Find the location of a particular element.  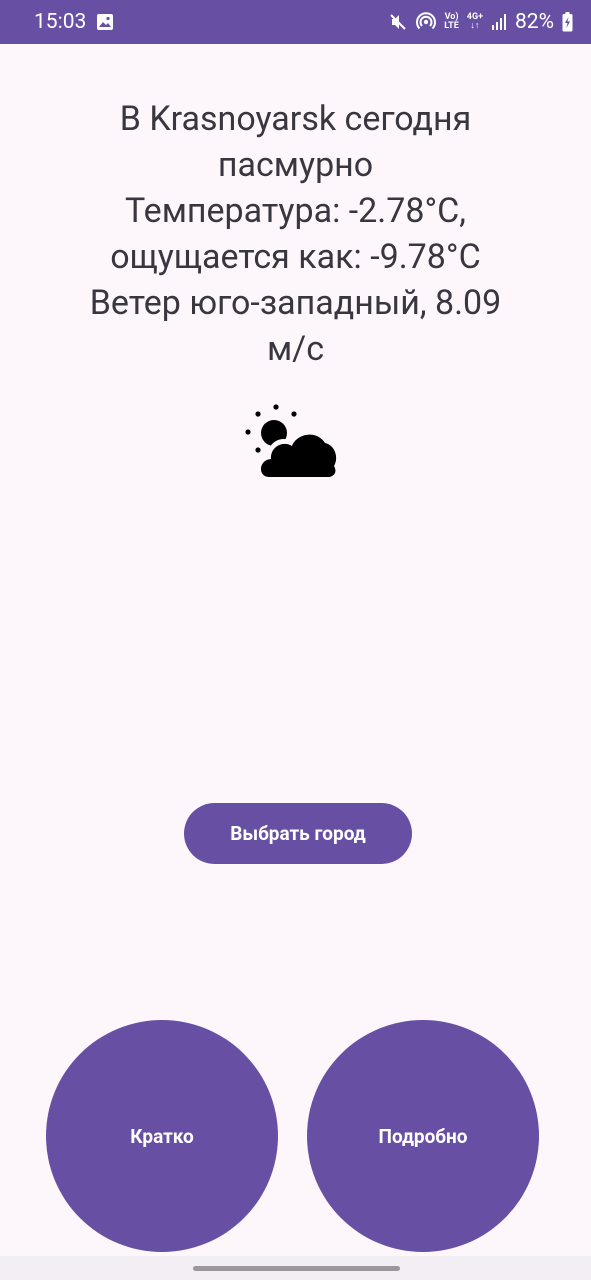

navigation-bar is located at coordinates (295, 1268).